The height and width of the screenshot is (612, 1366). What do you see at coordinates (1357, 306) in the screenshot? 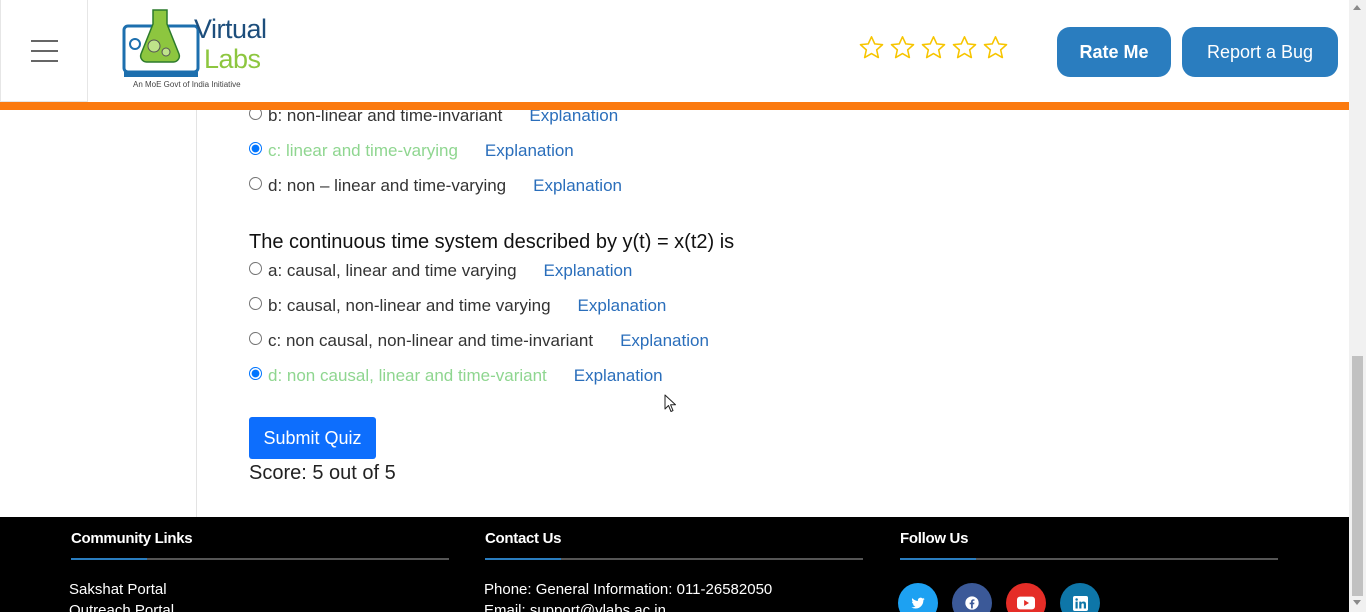
I see `page-scrollbar` at bounding box center [1357, 306].